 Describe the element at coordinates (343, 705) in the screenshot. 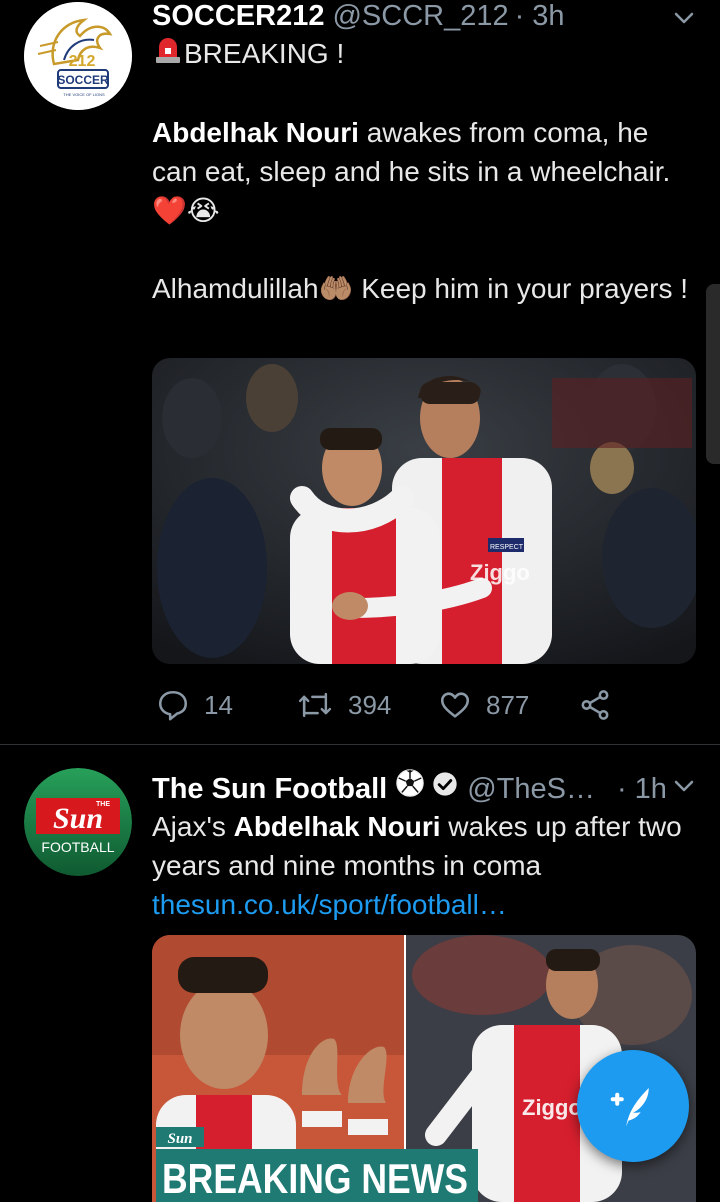

I see `retweet-button: 394` at that location.